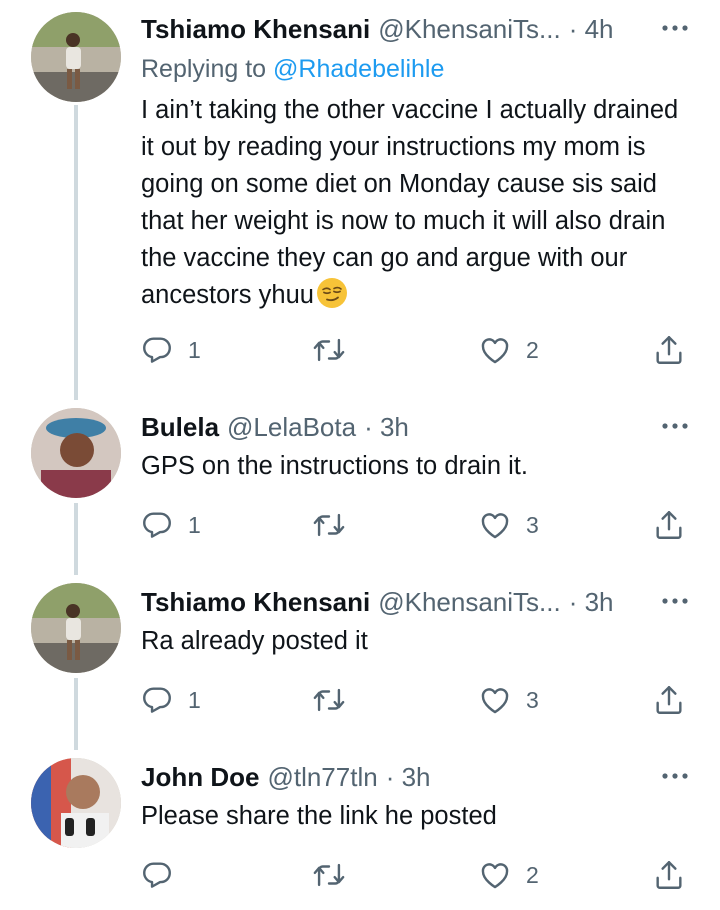  I want to click on replying-to-label: Replying to, so click(207, 69).